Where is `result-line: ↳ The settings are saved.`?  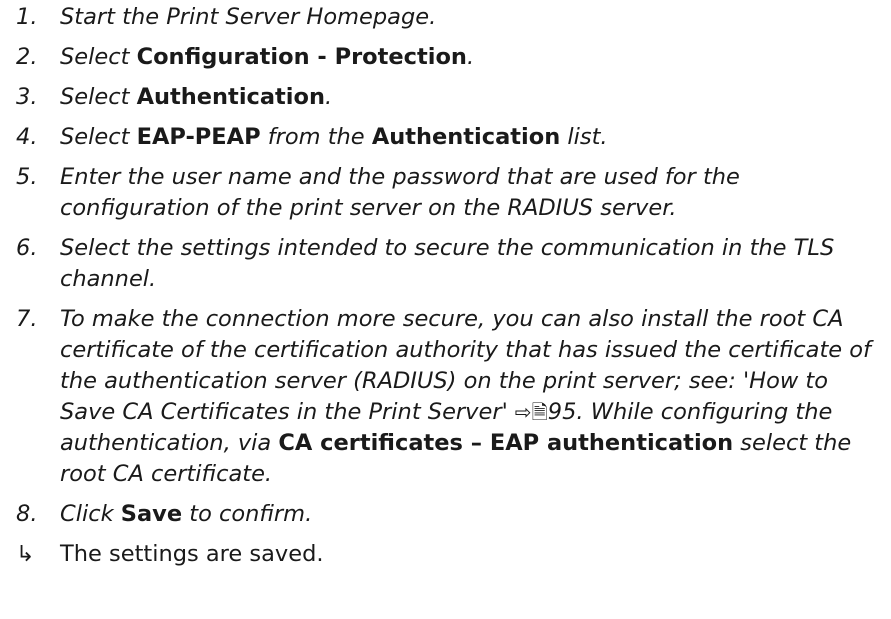 result-line: ↳ The settings are saved. is located at coordinates (445, 554).